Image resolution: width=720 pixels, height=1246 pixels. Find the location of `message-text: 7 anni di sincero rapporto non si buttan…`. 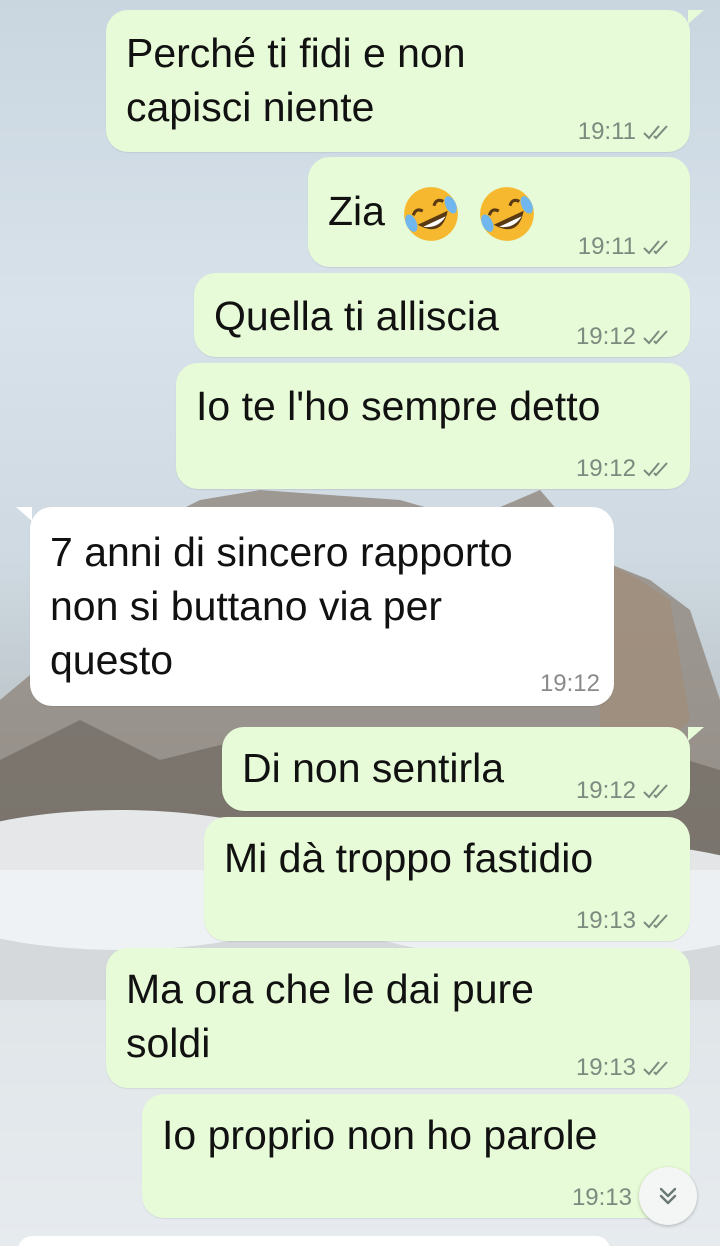

message-text: 7 anni di sincero rapporto non si buttan… is located at coordinates (281, 606).